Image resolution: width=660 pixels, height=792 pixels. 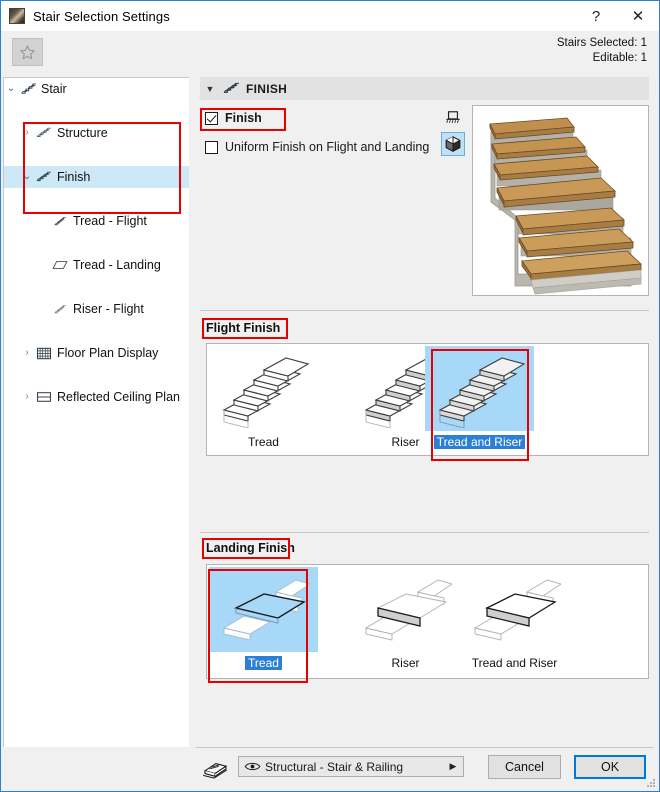 I want to click on sidebar-item-finish: ⌄ Finish, so click(x=96, y=177).